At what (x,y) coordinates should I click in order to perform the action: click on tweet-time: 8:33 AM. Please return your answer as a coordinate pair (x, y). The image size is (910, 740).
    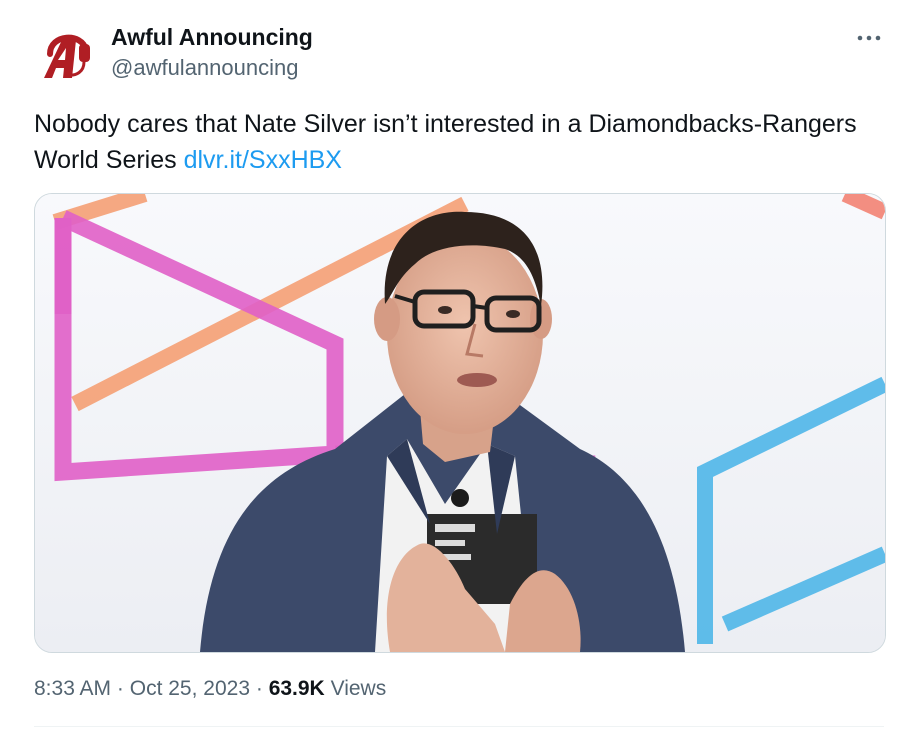
    Looking at the image, I should click on (72, 688).